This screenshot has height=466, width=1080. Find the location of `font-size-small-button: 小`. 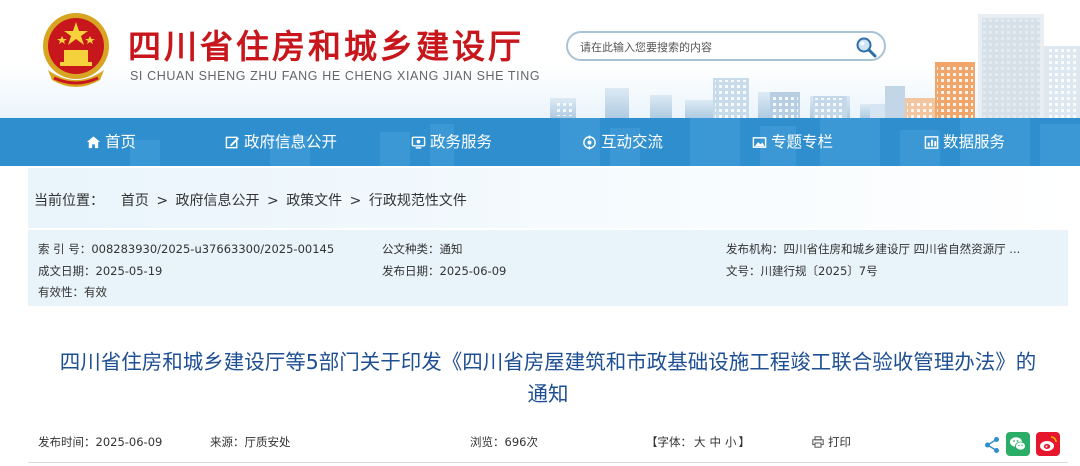

font-size-small-button: 小 is located at coordinates (731, 442).